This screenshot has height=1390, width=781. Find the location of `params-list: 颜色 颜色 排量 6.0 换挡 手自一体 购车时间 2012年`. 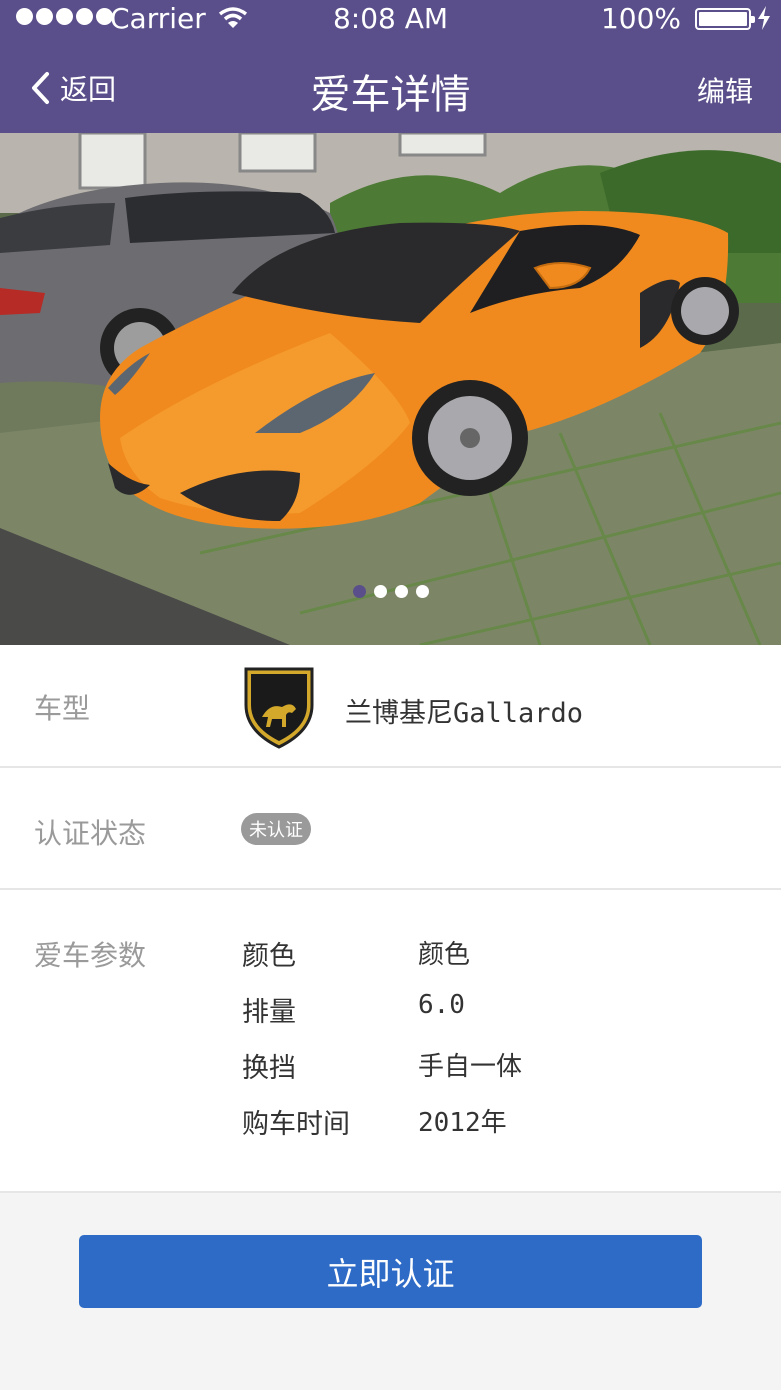

params-list: 颜色 颜色 排量 6.0 换挡 手自一体 购车时间 2012年 is located at coordinates (382, 1046).